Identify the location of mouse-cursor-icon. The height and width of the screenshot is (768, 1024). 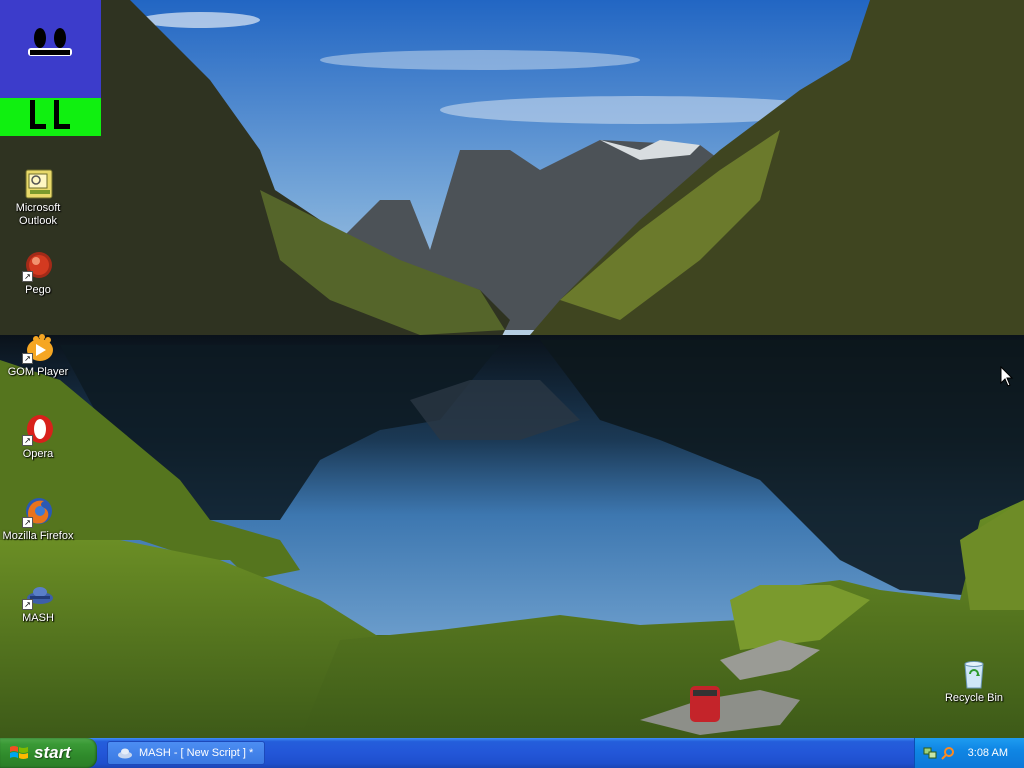
(1007, 376).